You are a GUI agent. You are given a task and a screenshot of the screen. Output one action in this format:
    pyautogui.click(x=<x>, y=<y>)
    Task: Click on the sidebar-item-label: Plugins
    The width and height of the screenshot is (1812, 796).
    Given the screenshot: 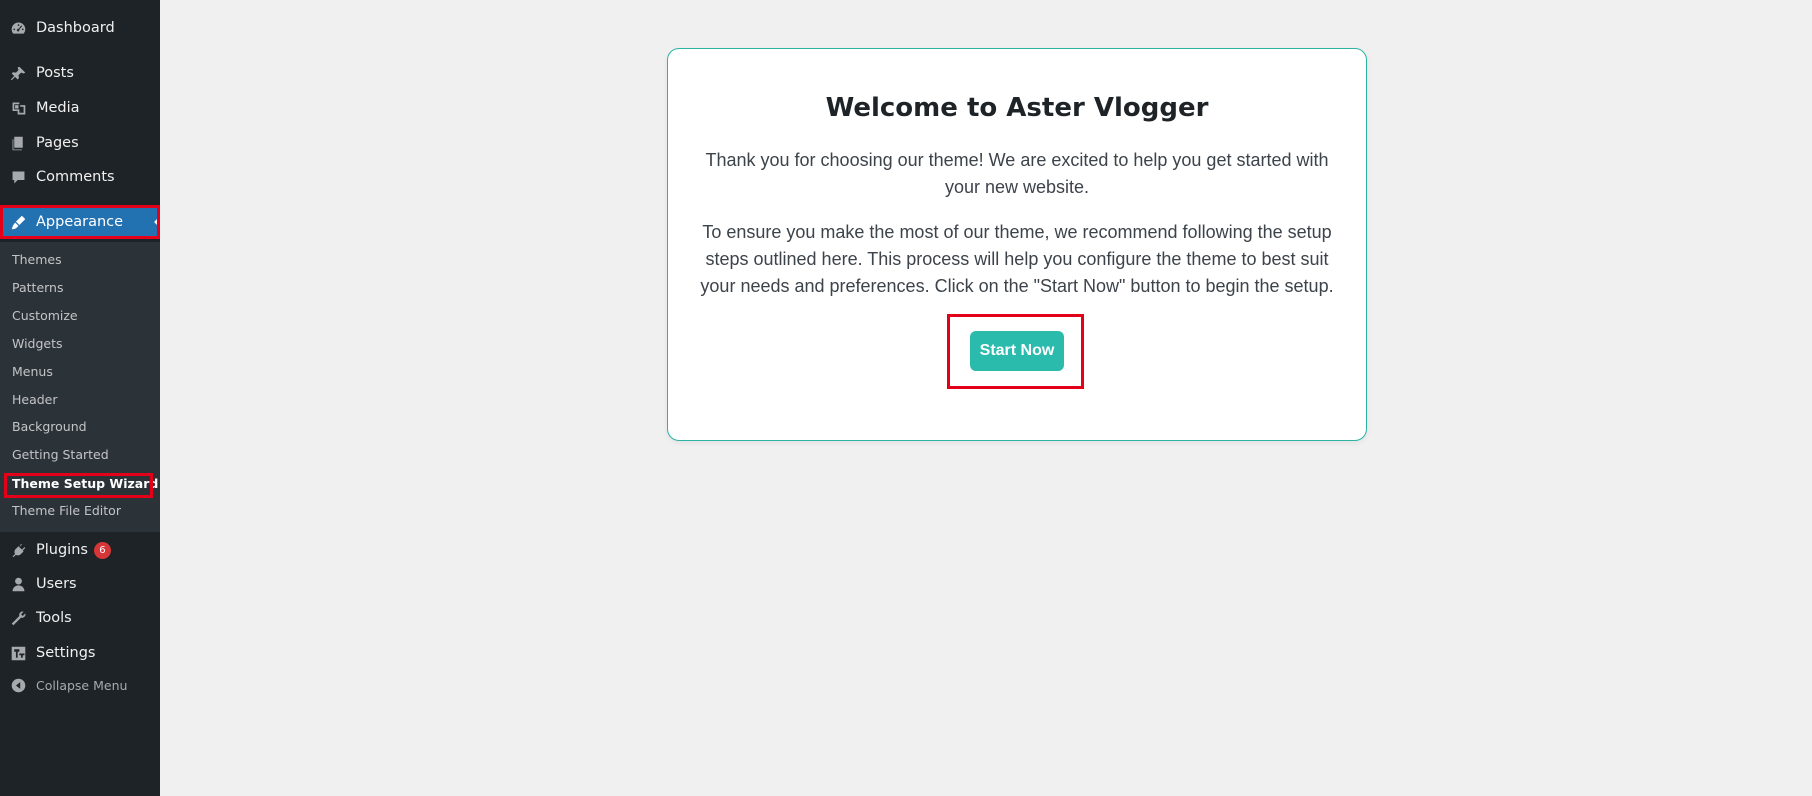 What is the action you would take?
    pyautogui.click(x=62, y=550)
    